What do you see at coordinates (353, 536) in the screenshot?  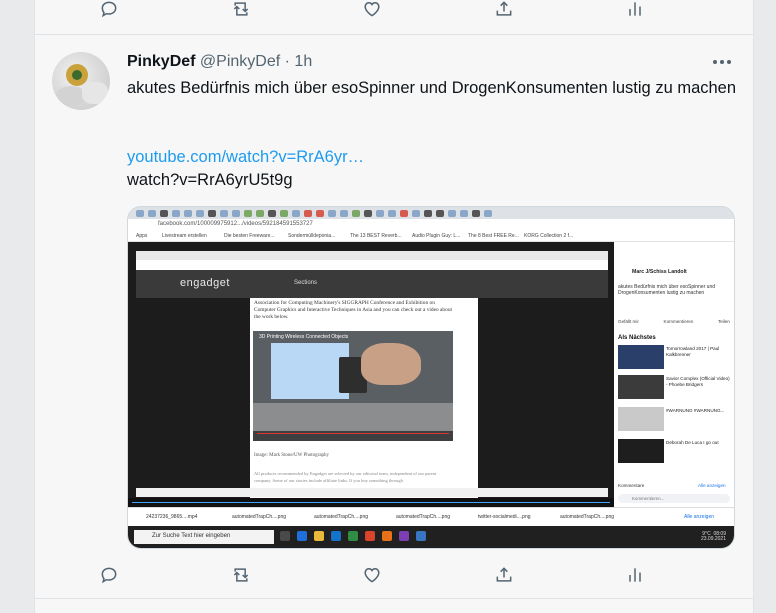 I see `taskbar-apps` at bounding box center [353, 536].